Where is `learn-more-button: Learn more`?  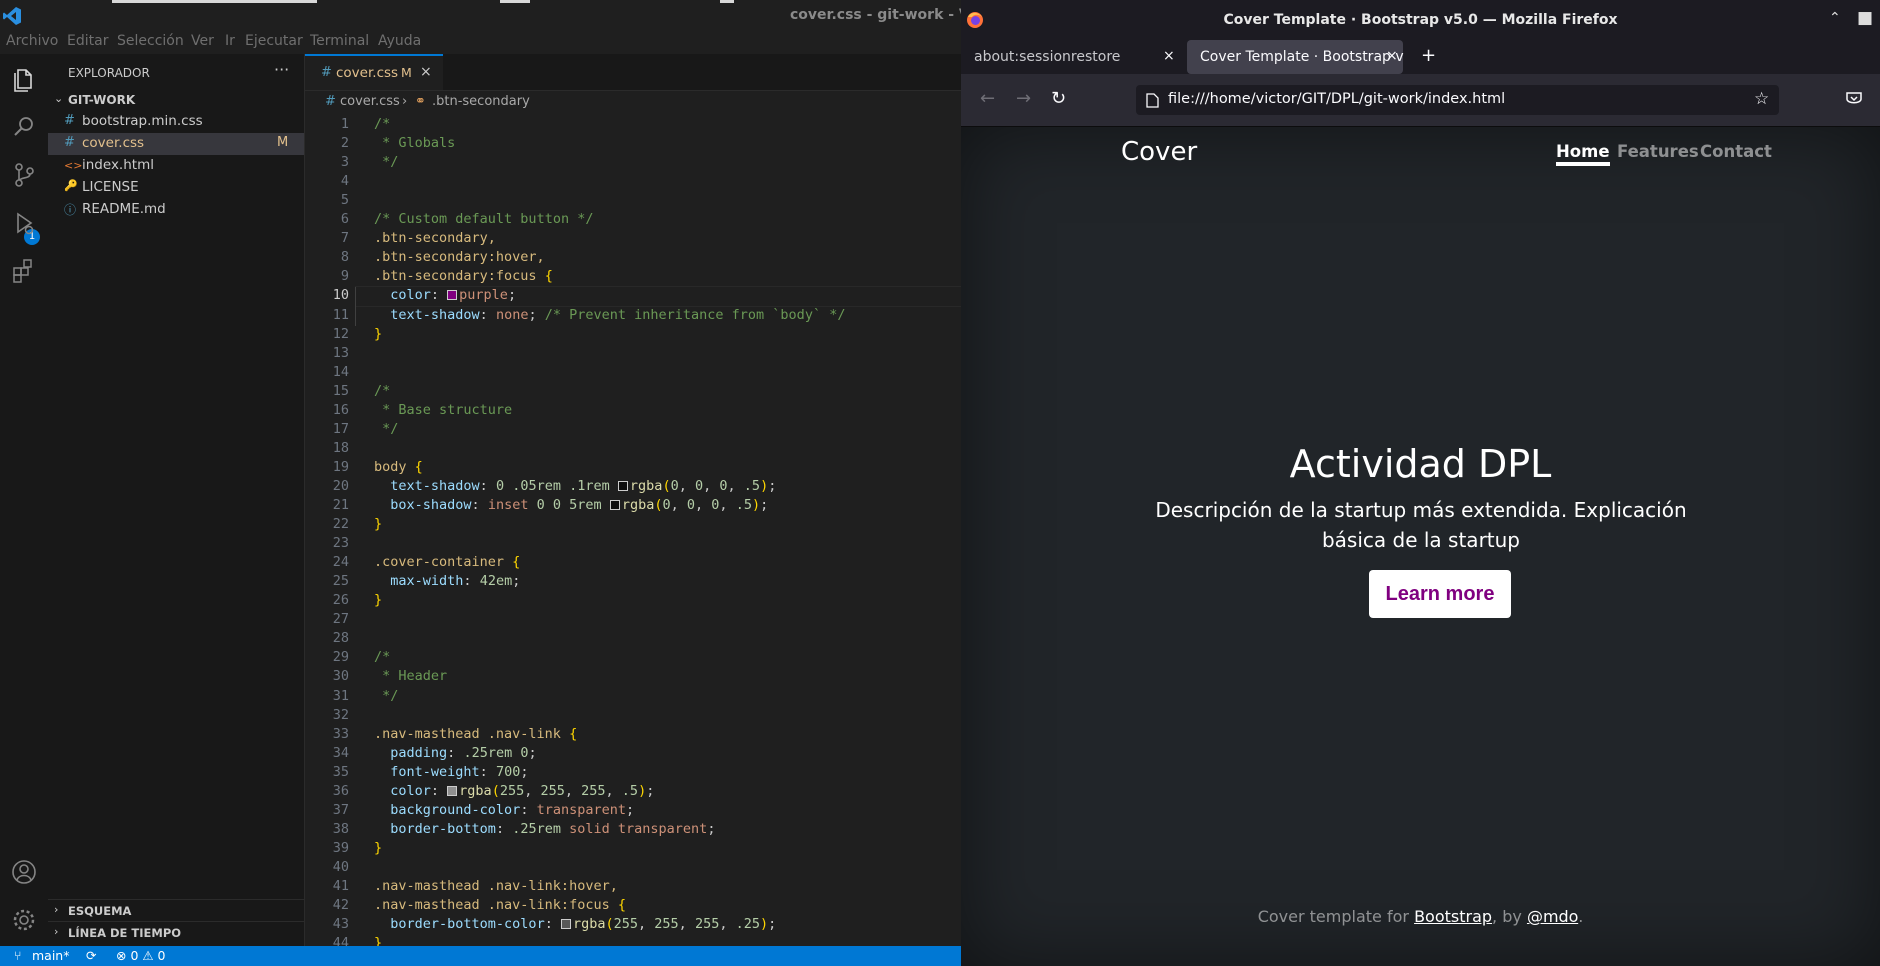
learn-more-button: Learn more is located at coordinates (1440, 594).